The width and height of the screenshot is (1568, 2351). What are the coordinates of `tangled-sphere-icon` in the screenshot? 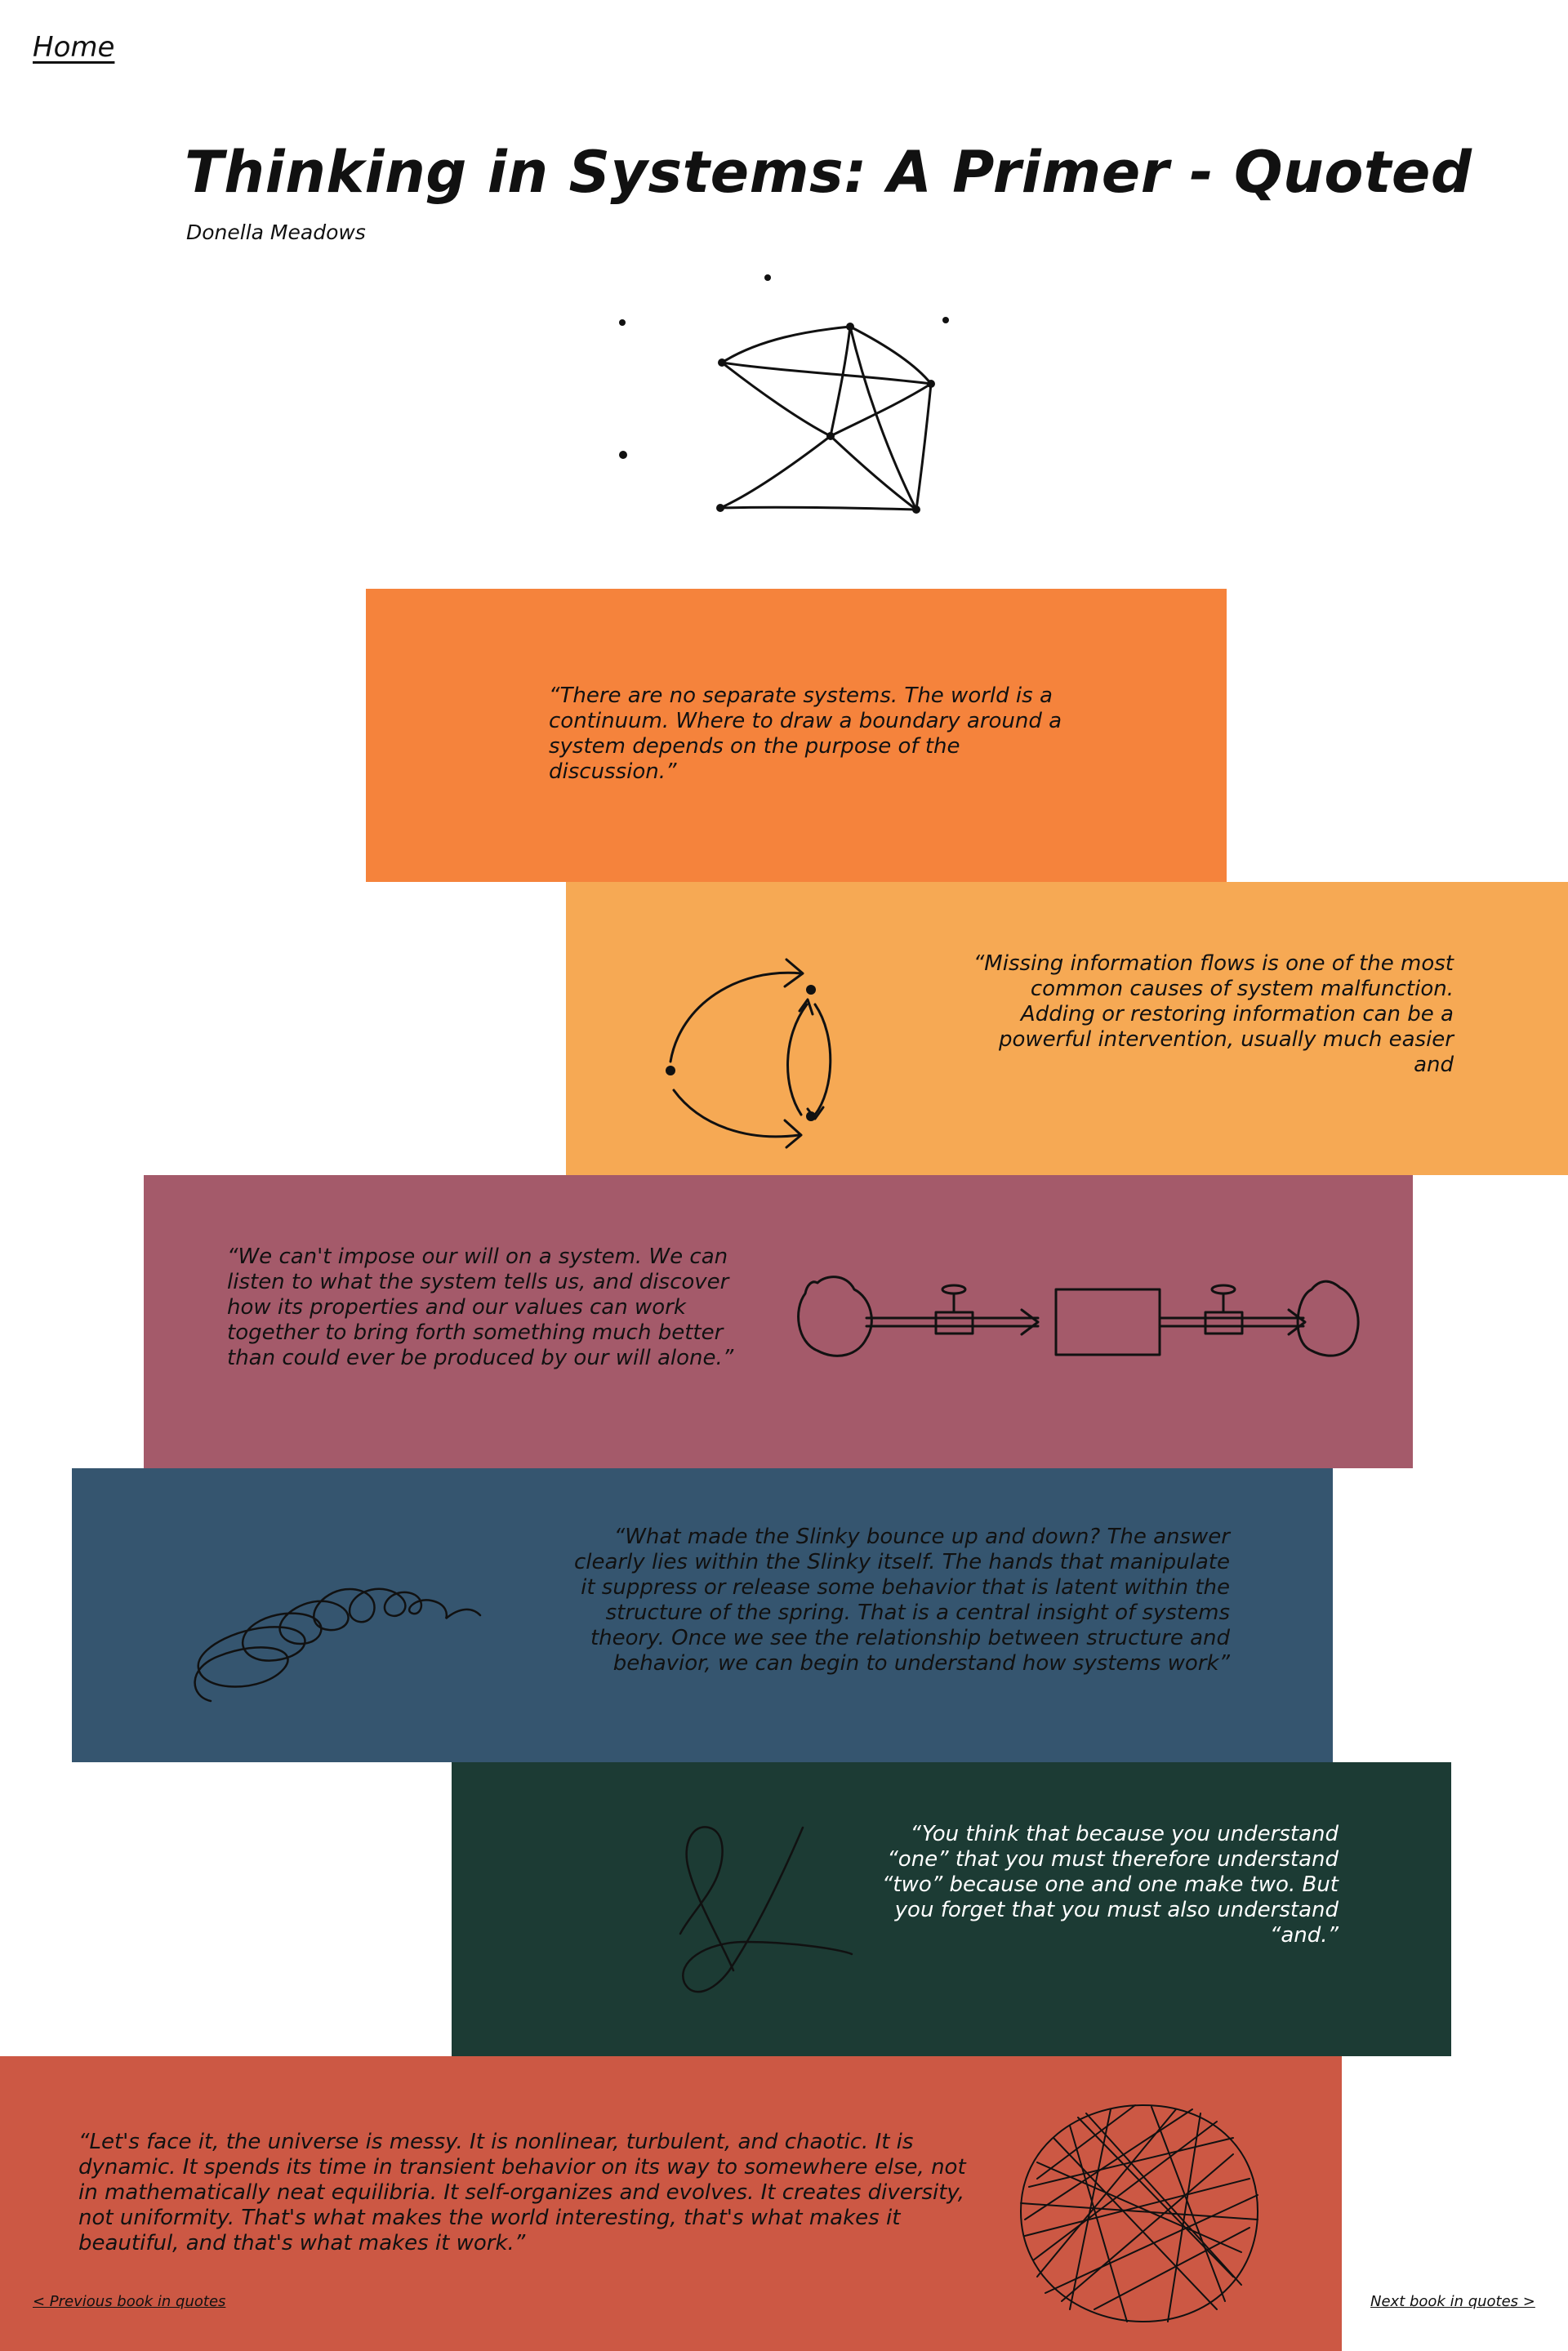 It's located at (1139, 2213).